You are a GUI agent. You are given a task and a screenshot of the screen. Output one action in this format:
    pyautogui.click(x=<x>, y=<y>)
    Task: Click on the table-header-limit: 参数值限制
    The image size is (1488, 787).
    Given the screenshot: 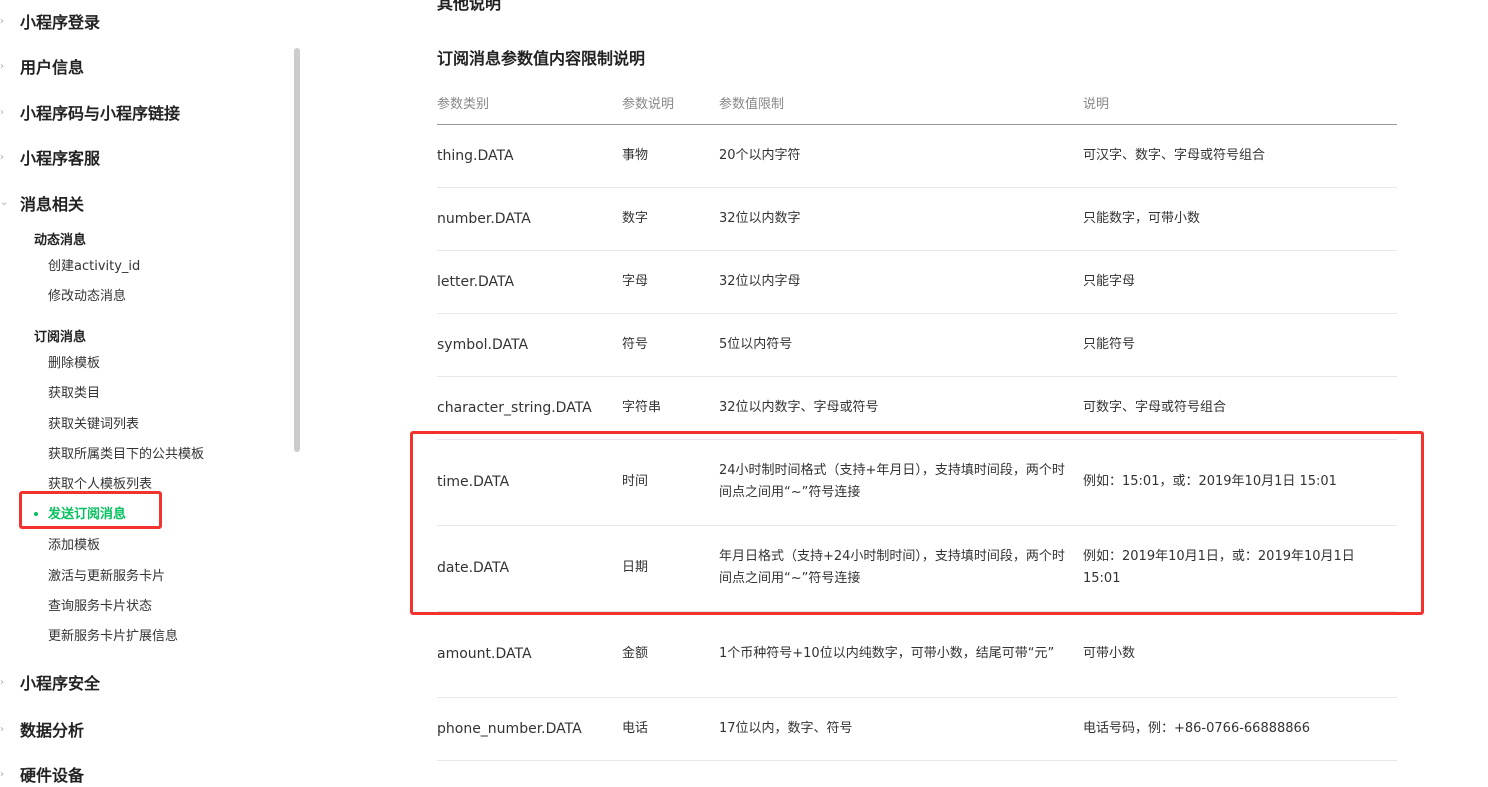 What is the action you would take?
    pyautogui.click(x=901, y=103)
    